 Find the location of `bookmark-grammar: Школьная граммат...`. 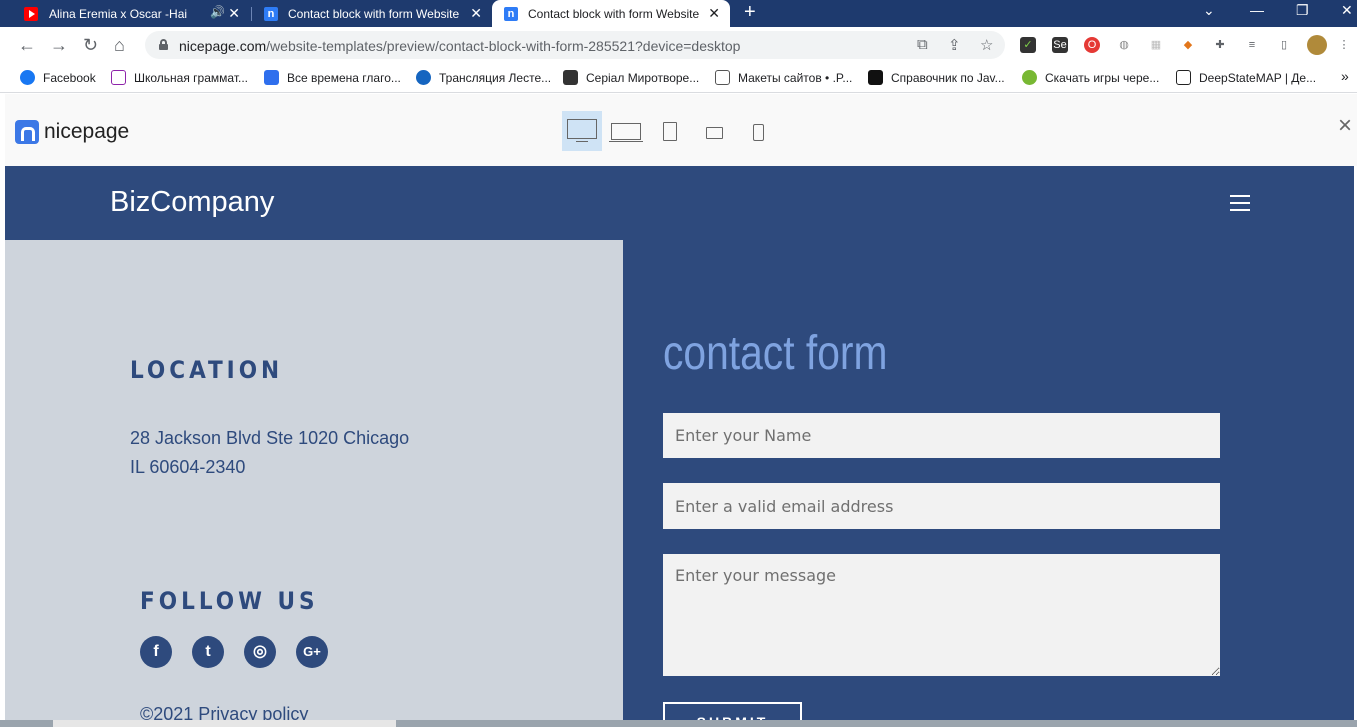

bookmark-grammar: Школьная граммат... is located at coordinates (179, 77).